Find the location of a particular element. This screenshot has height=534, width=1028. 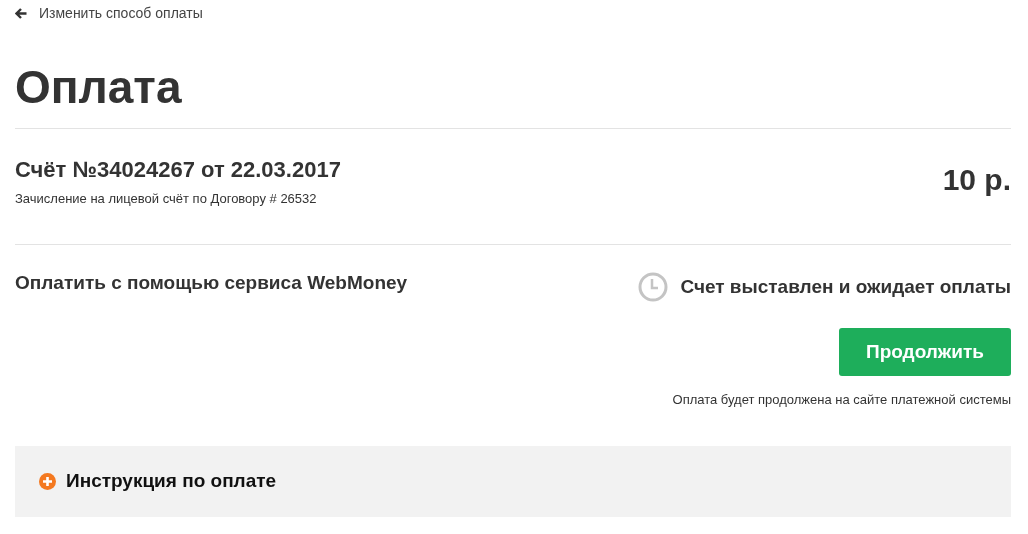

payment-note: Оплата будет продолжена на сайте платежной системы is located at coordinates (841, 399).